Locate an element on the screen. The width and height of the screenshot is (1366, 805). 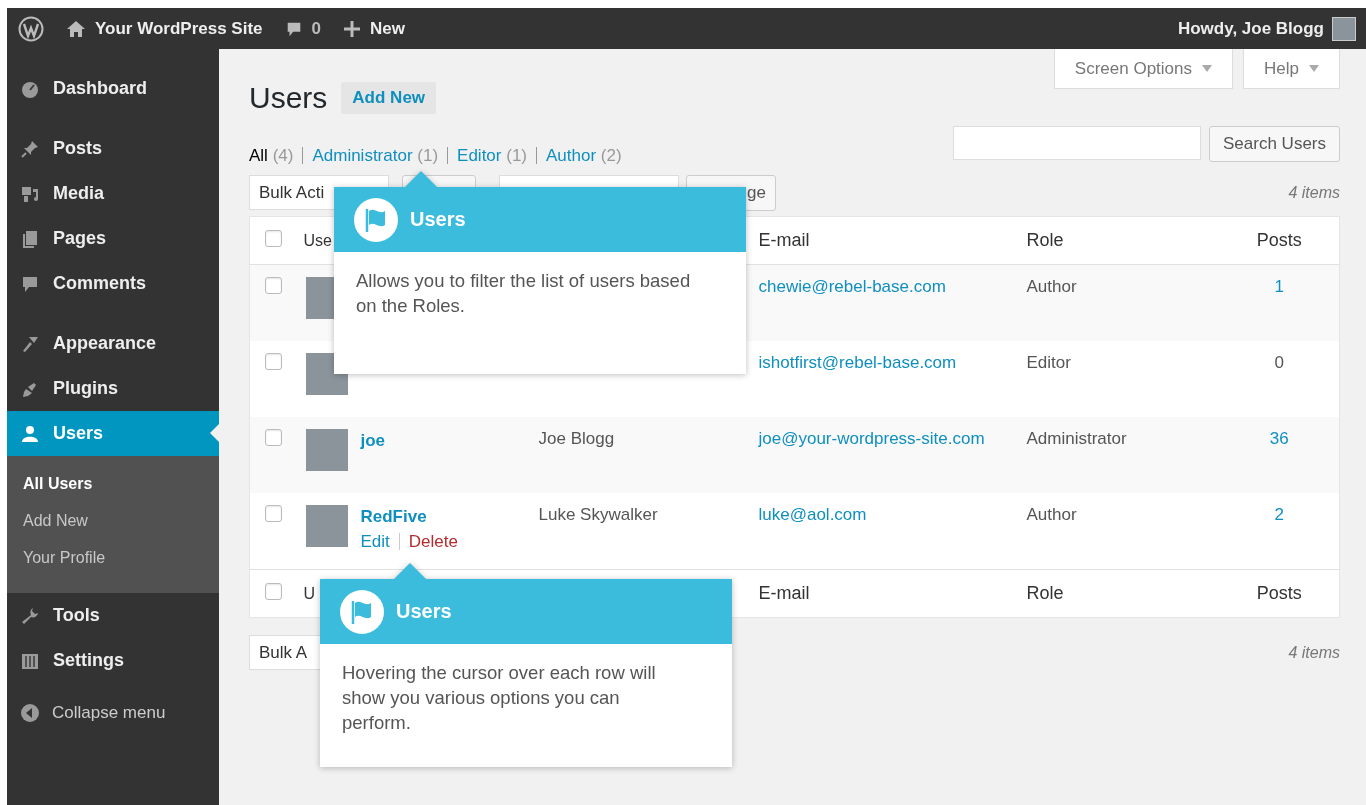
pages-icon is located at coordinates (30, 238).